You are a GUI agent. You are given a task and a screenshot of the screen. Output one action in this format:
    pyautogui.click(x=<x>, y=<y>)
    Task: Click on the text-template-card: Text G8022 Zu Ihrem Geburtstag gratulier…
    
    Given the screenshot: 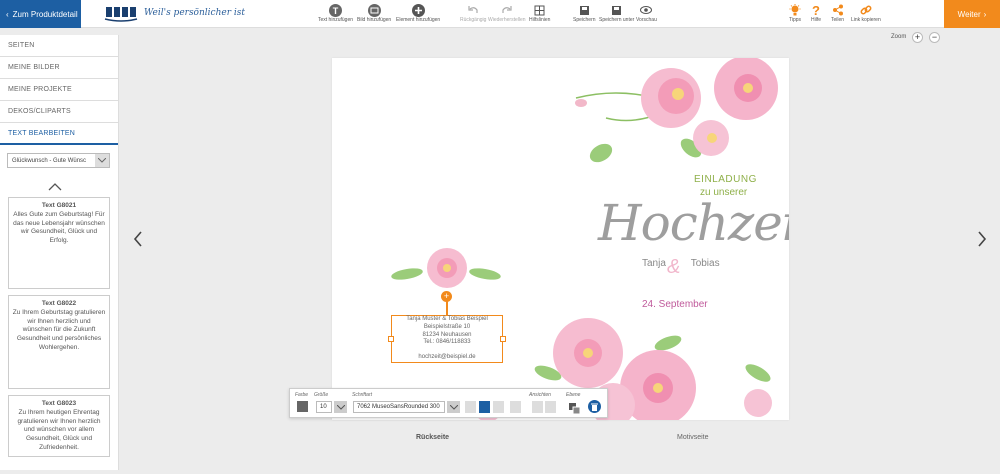 What is the action you would take?
    pyautogui.click(x=59, y=342)
    